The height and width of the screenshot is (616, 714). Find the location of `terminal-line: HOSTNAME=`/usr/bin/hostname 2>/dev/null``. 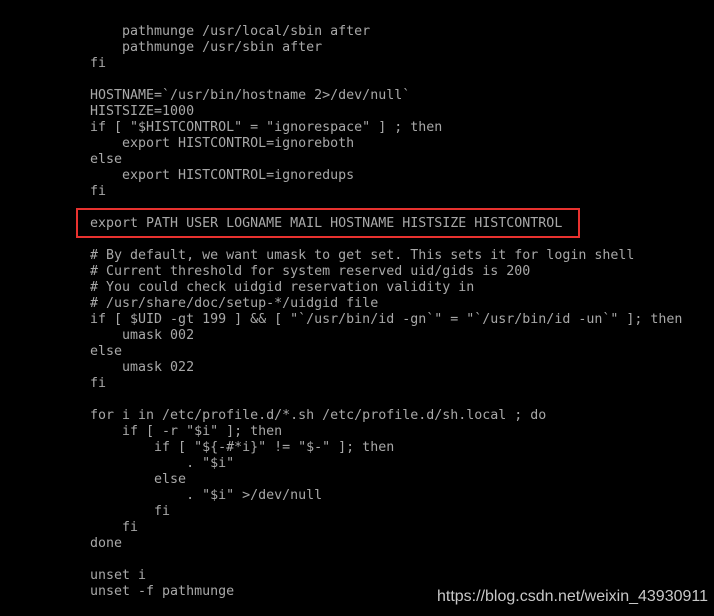

terminal-line: HOSTNAME=`/usr/bin/hostname 2>/dev/null` is located at coordinates (250, 95).